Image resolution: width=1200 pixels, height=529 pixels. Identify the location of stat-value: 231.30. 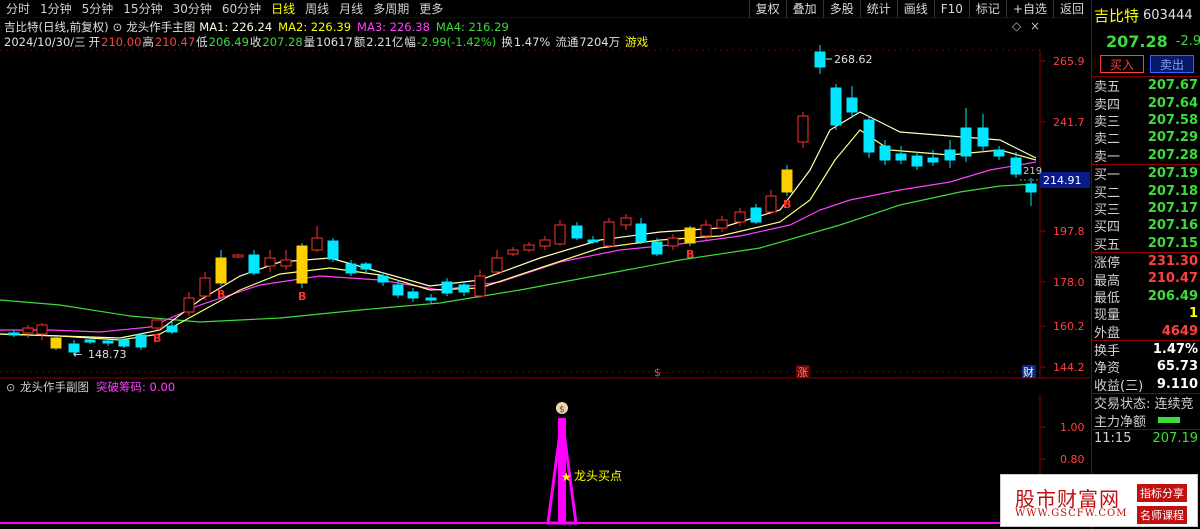
(1172, 262).